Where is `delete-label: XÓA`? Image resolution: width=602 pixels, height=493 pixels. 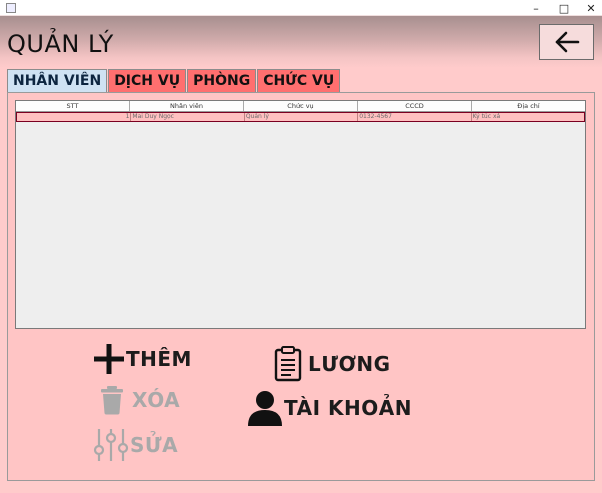
delete-label: XÓA is located at coordinates (156, 400).